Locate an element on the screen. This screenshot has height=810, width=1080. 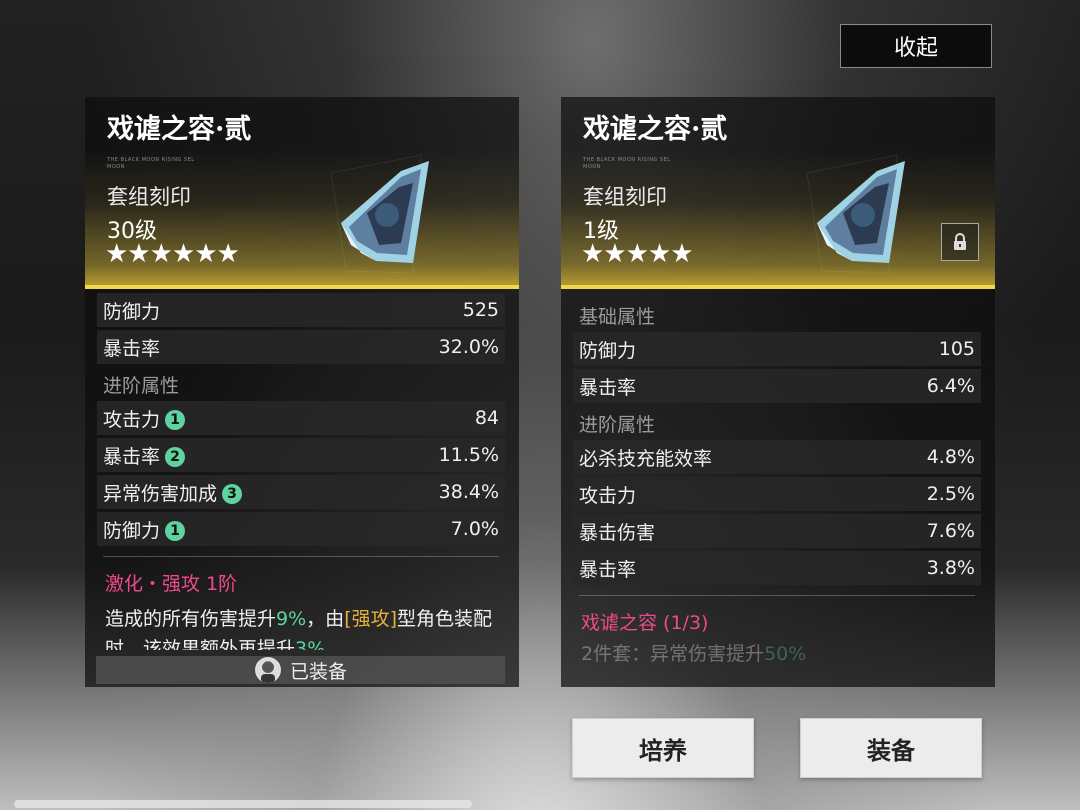
effect-text: 造成的所有伤害提升 is located at coordinates (191, 619).